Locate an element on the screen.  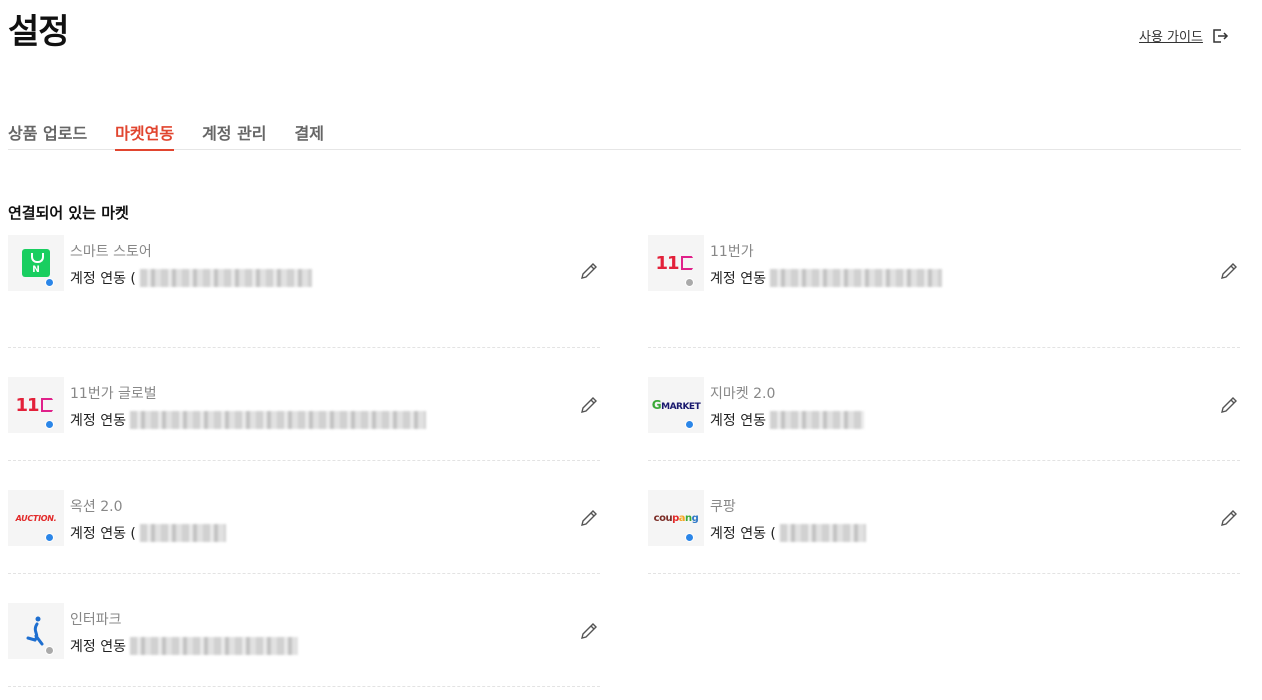
interpark-logo is located at coordinates (35, 631).